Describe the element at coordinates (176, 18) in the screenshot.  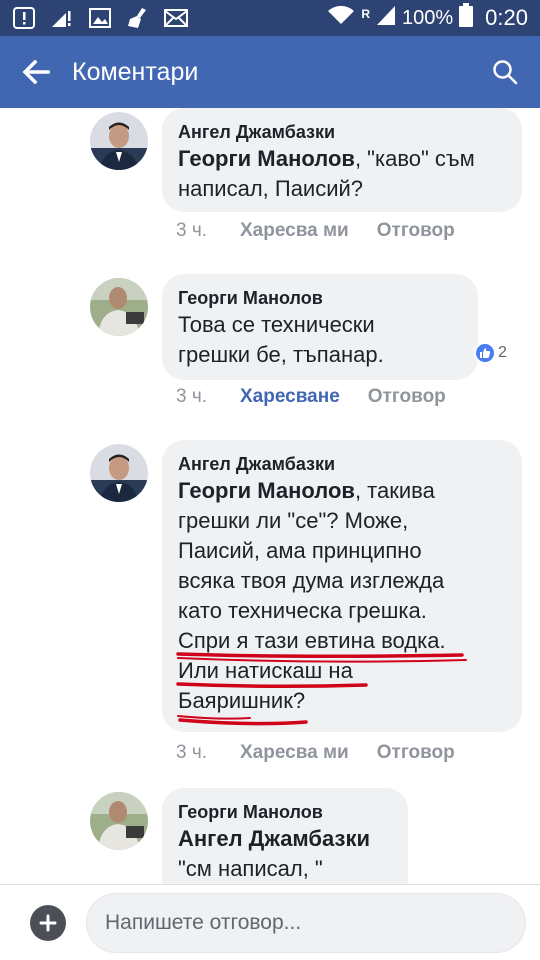
I see `mail-icon` at that location.